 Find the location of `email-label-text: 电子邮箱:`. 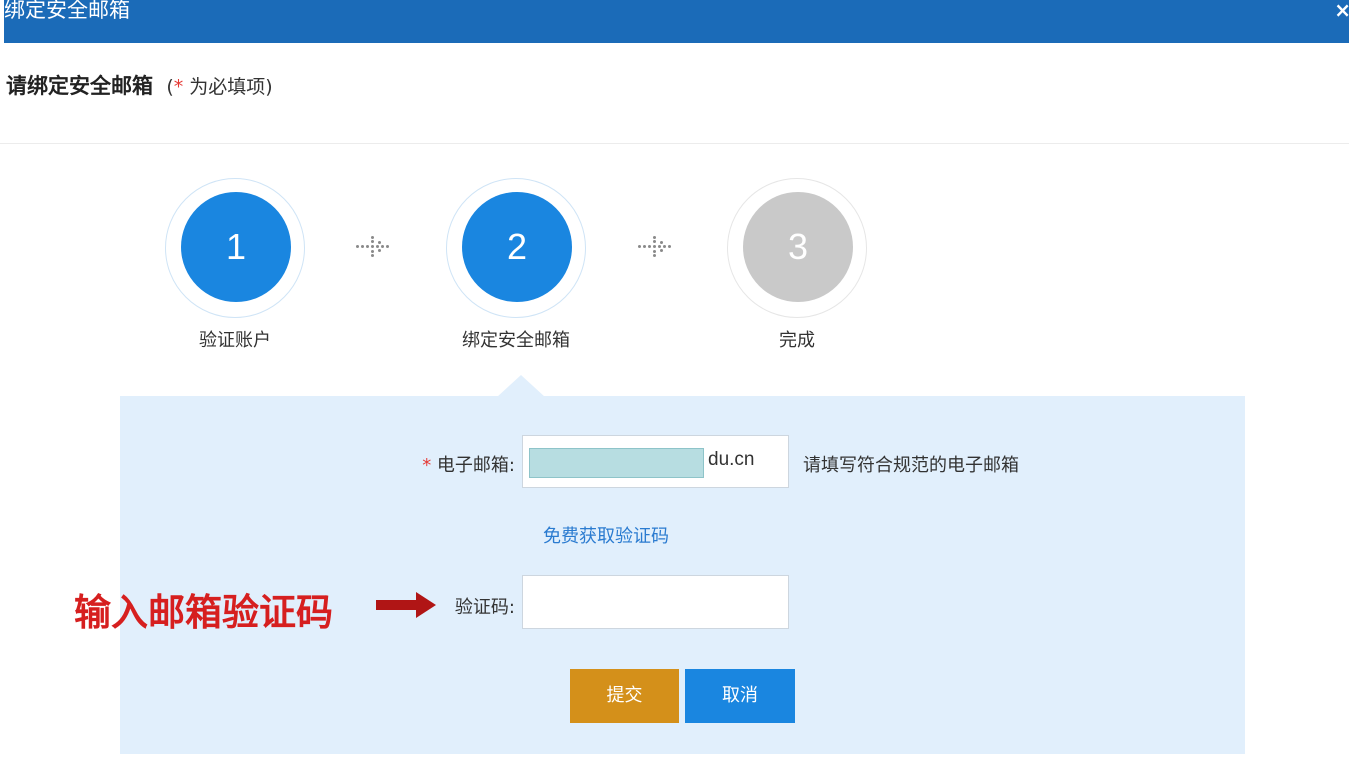

email-label-text: 电子邮箱: is located at coordinates (475, 465).